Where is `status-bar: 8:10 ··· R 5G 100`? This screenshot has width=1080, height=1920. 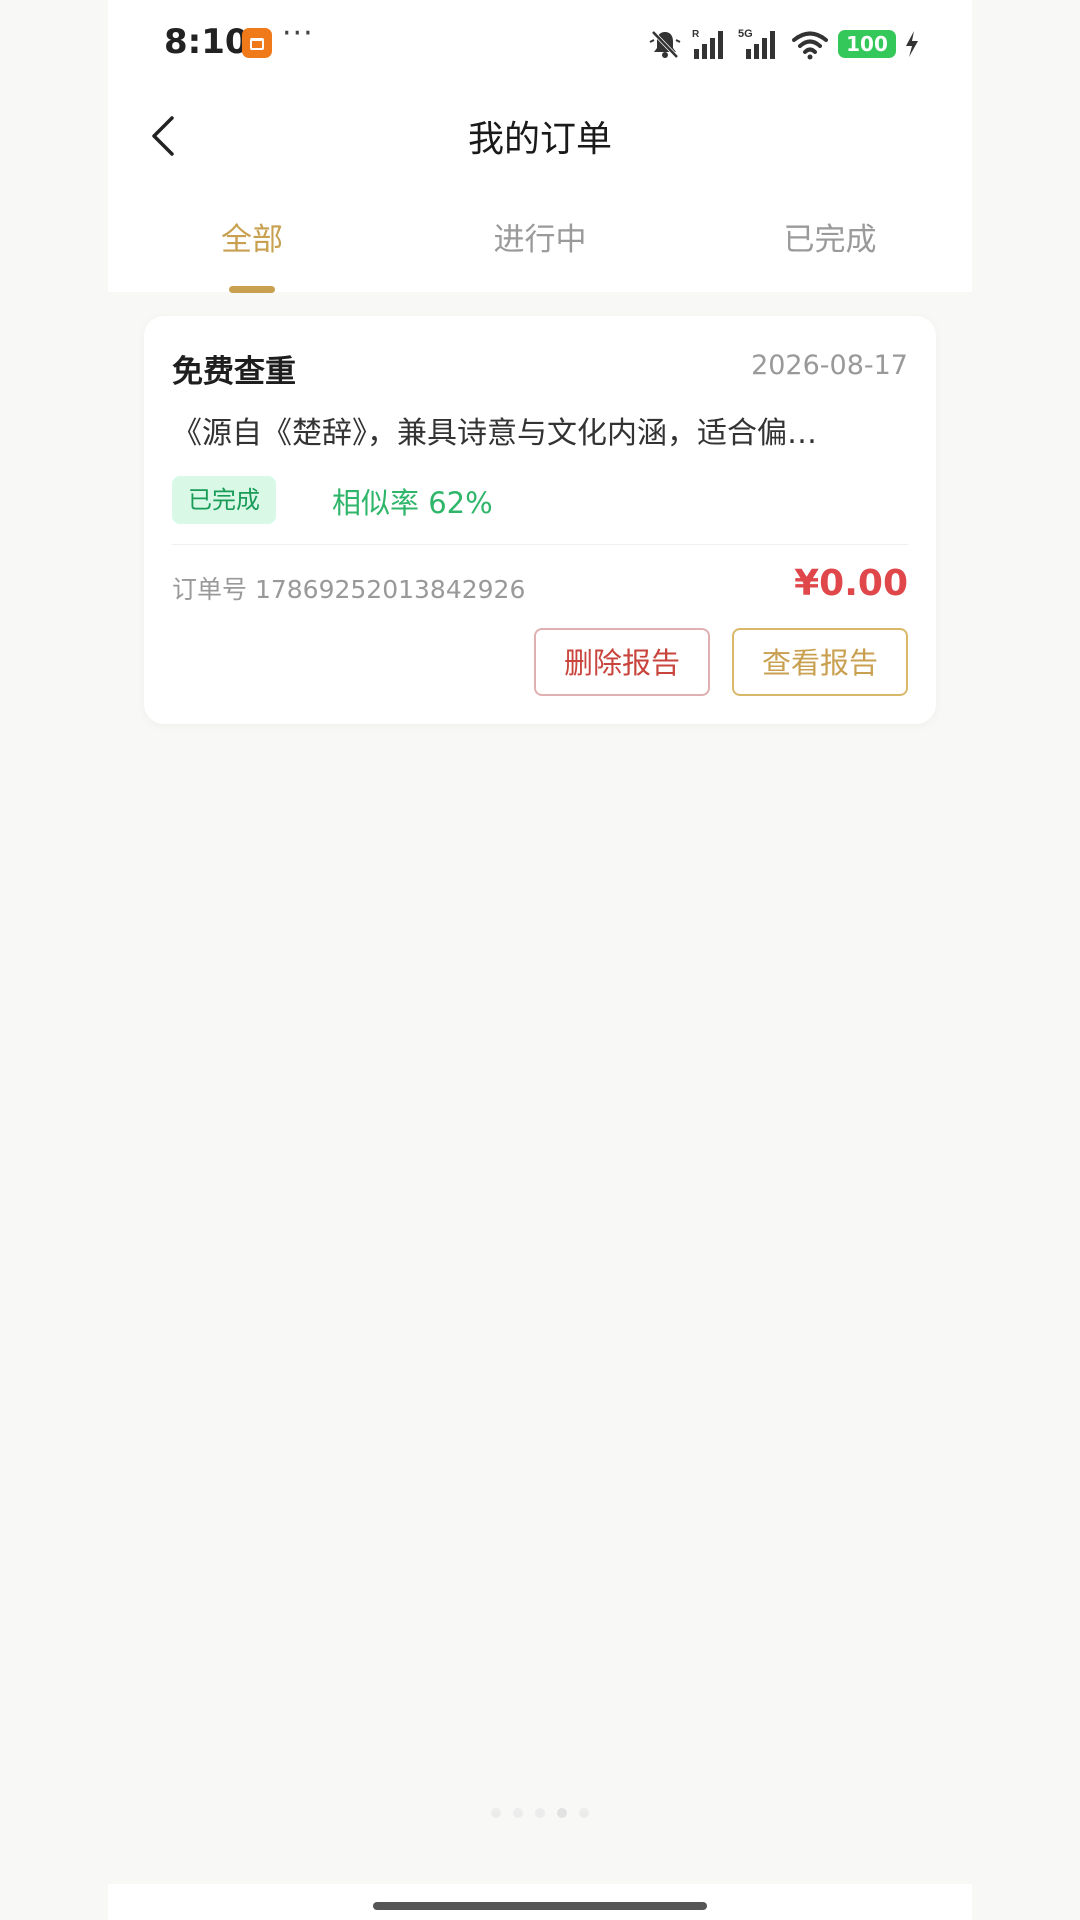 status-bar: 8:10 ··· R 5G 100 is located at coordinates (540, 44).